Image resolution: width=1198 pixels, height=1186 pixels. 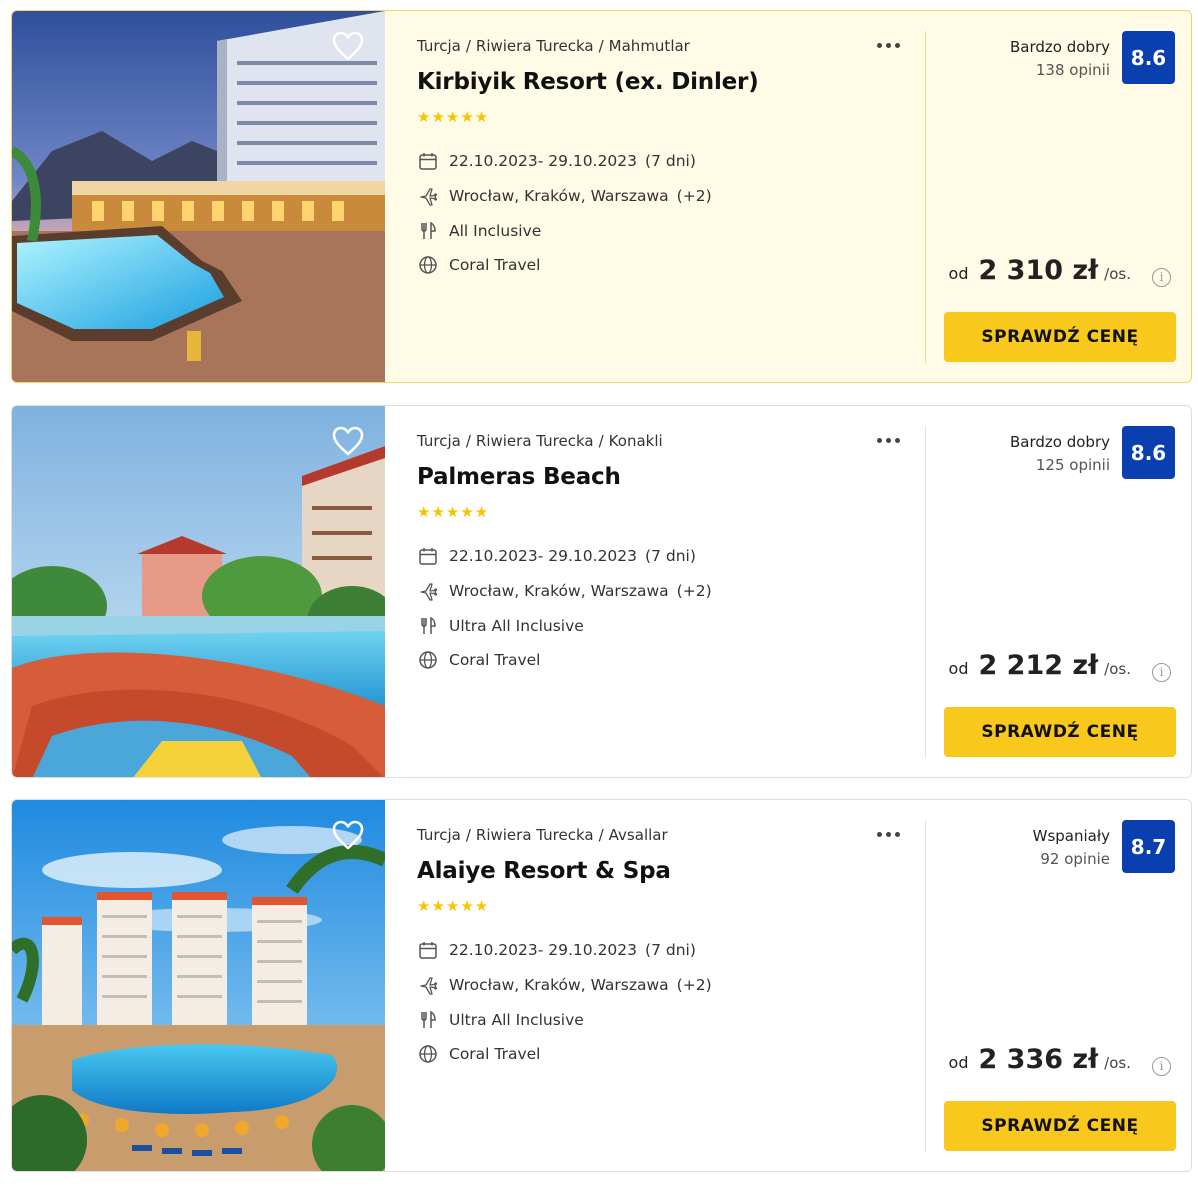 I want to click on rating-block: Bardzo dobry 138 opinii 8.6, so click(x=1092, y=57).